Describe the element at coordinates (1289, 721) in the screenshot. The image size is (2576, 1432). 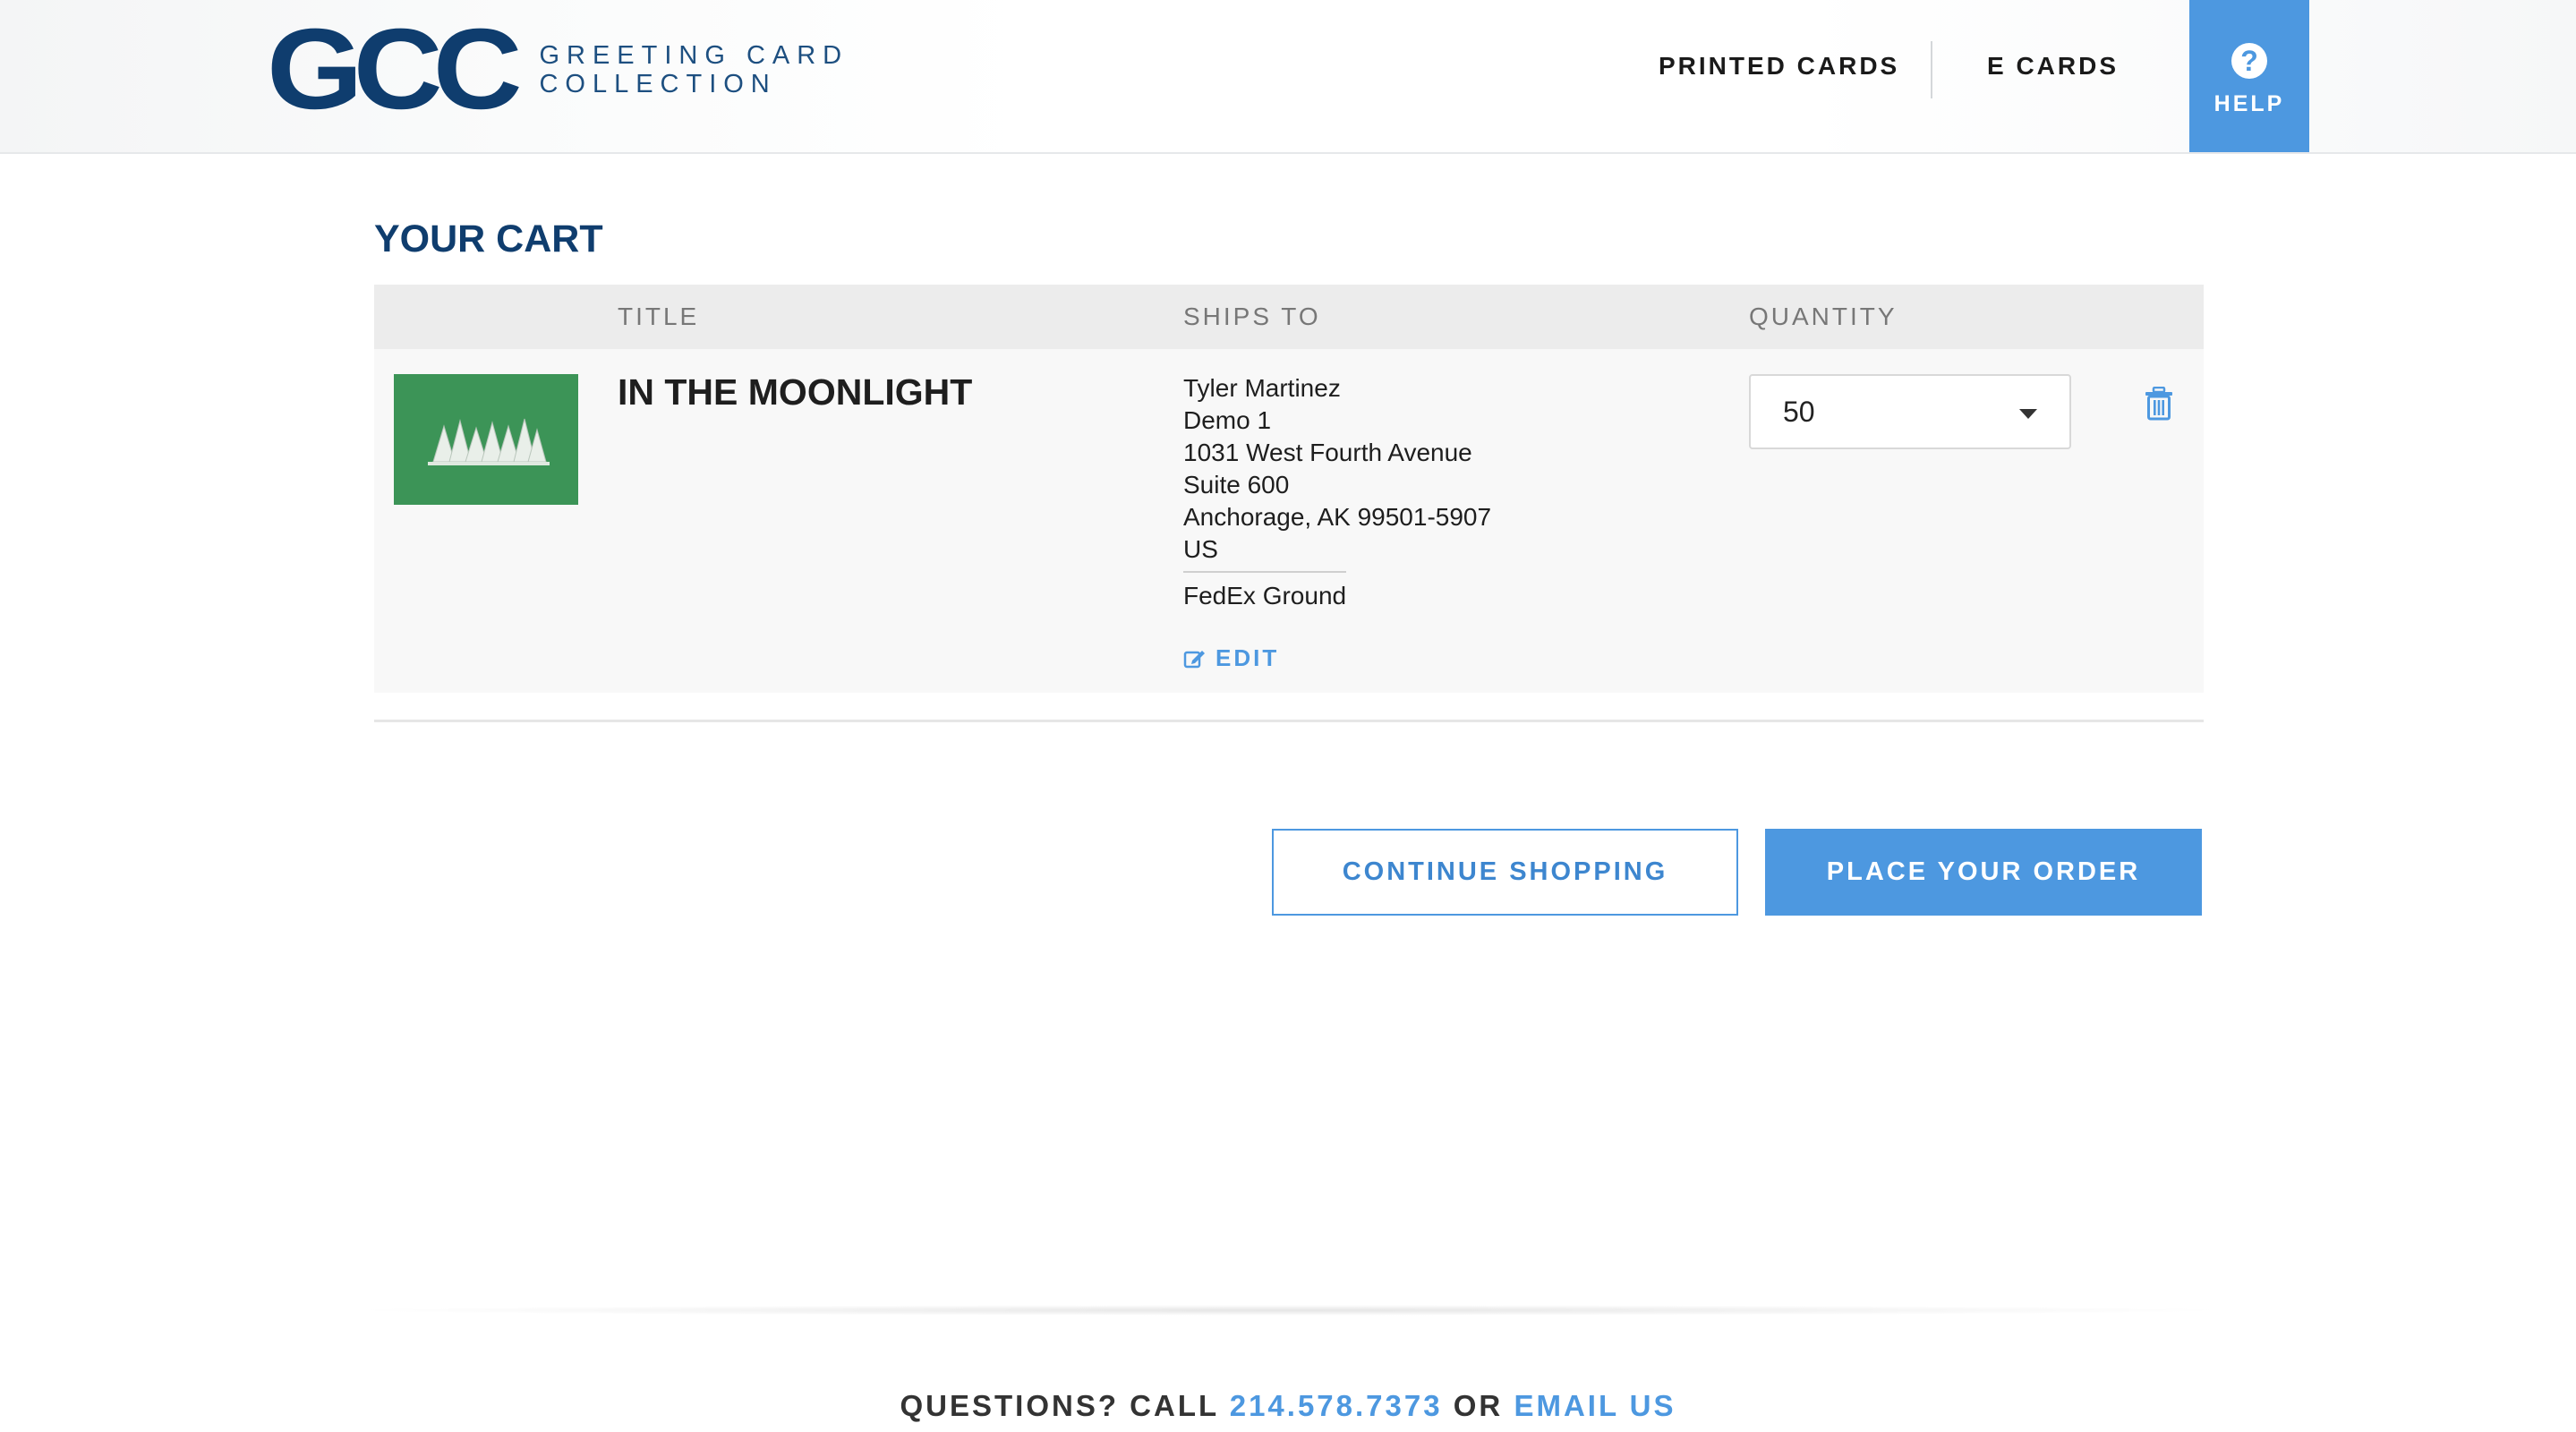
I see `cart-divider` at that location.